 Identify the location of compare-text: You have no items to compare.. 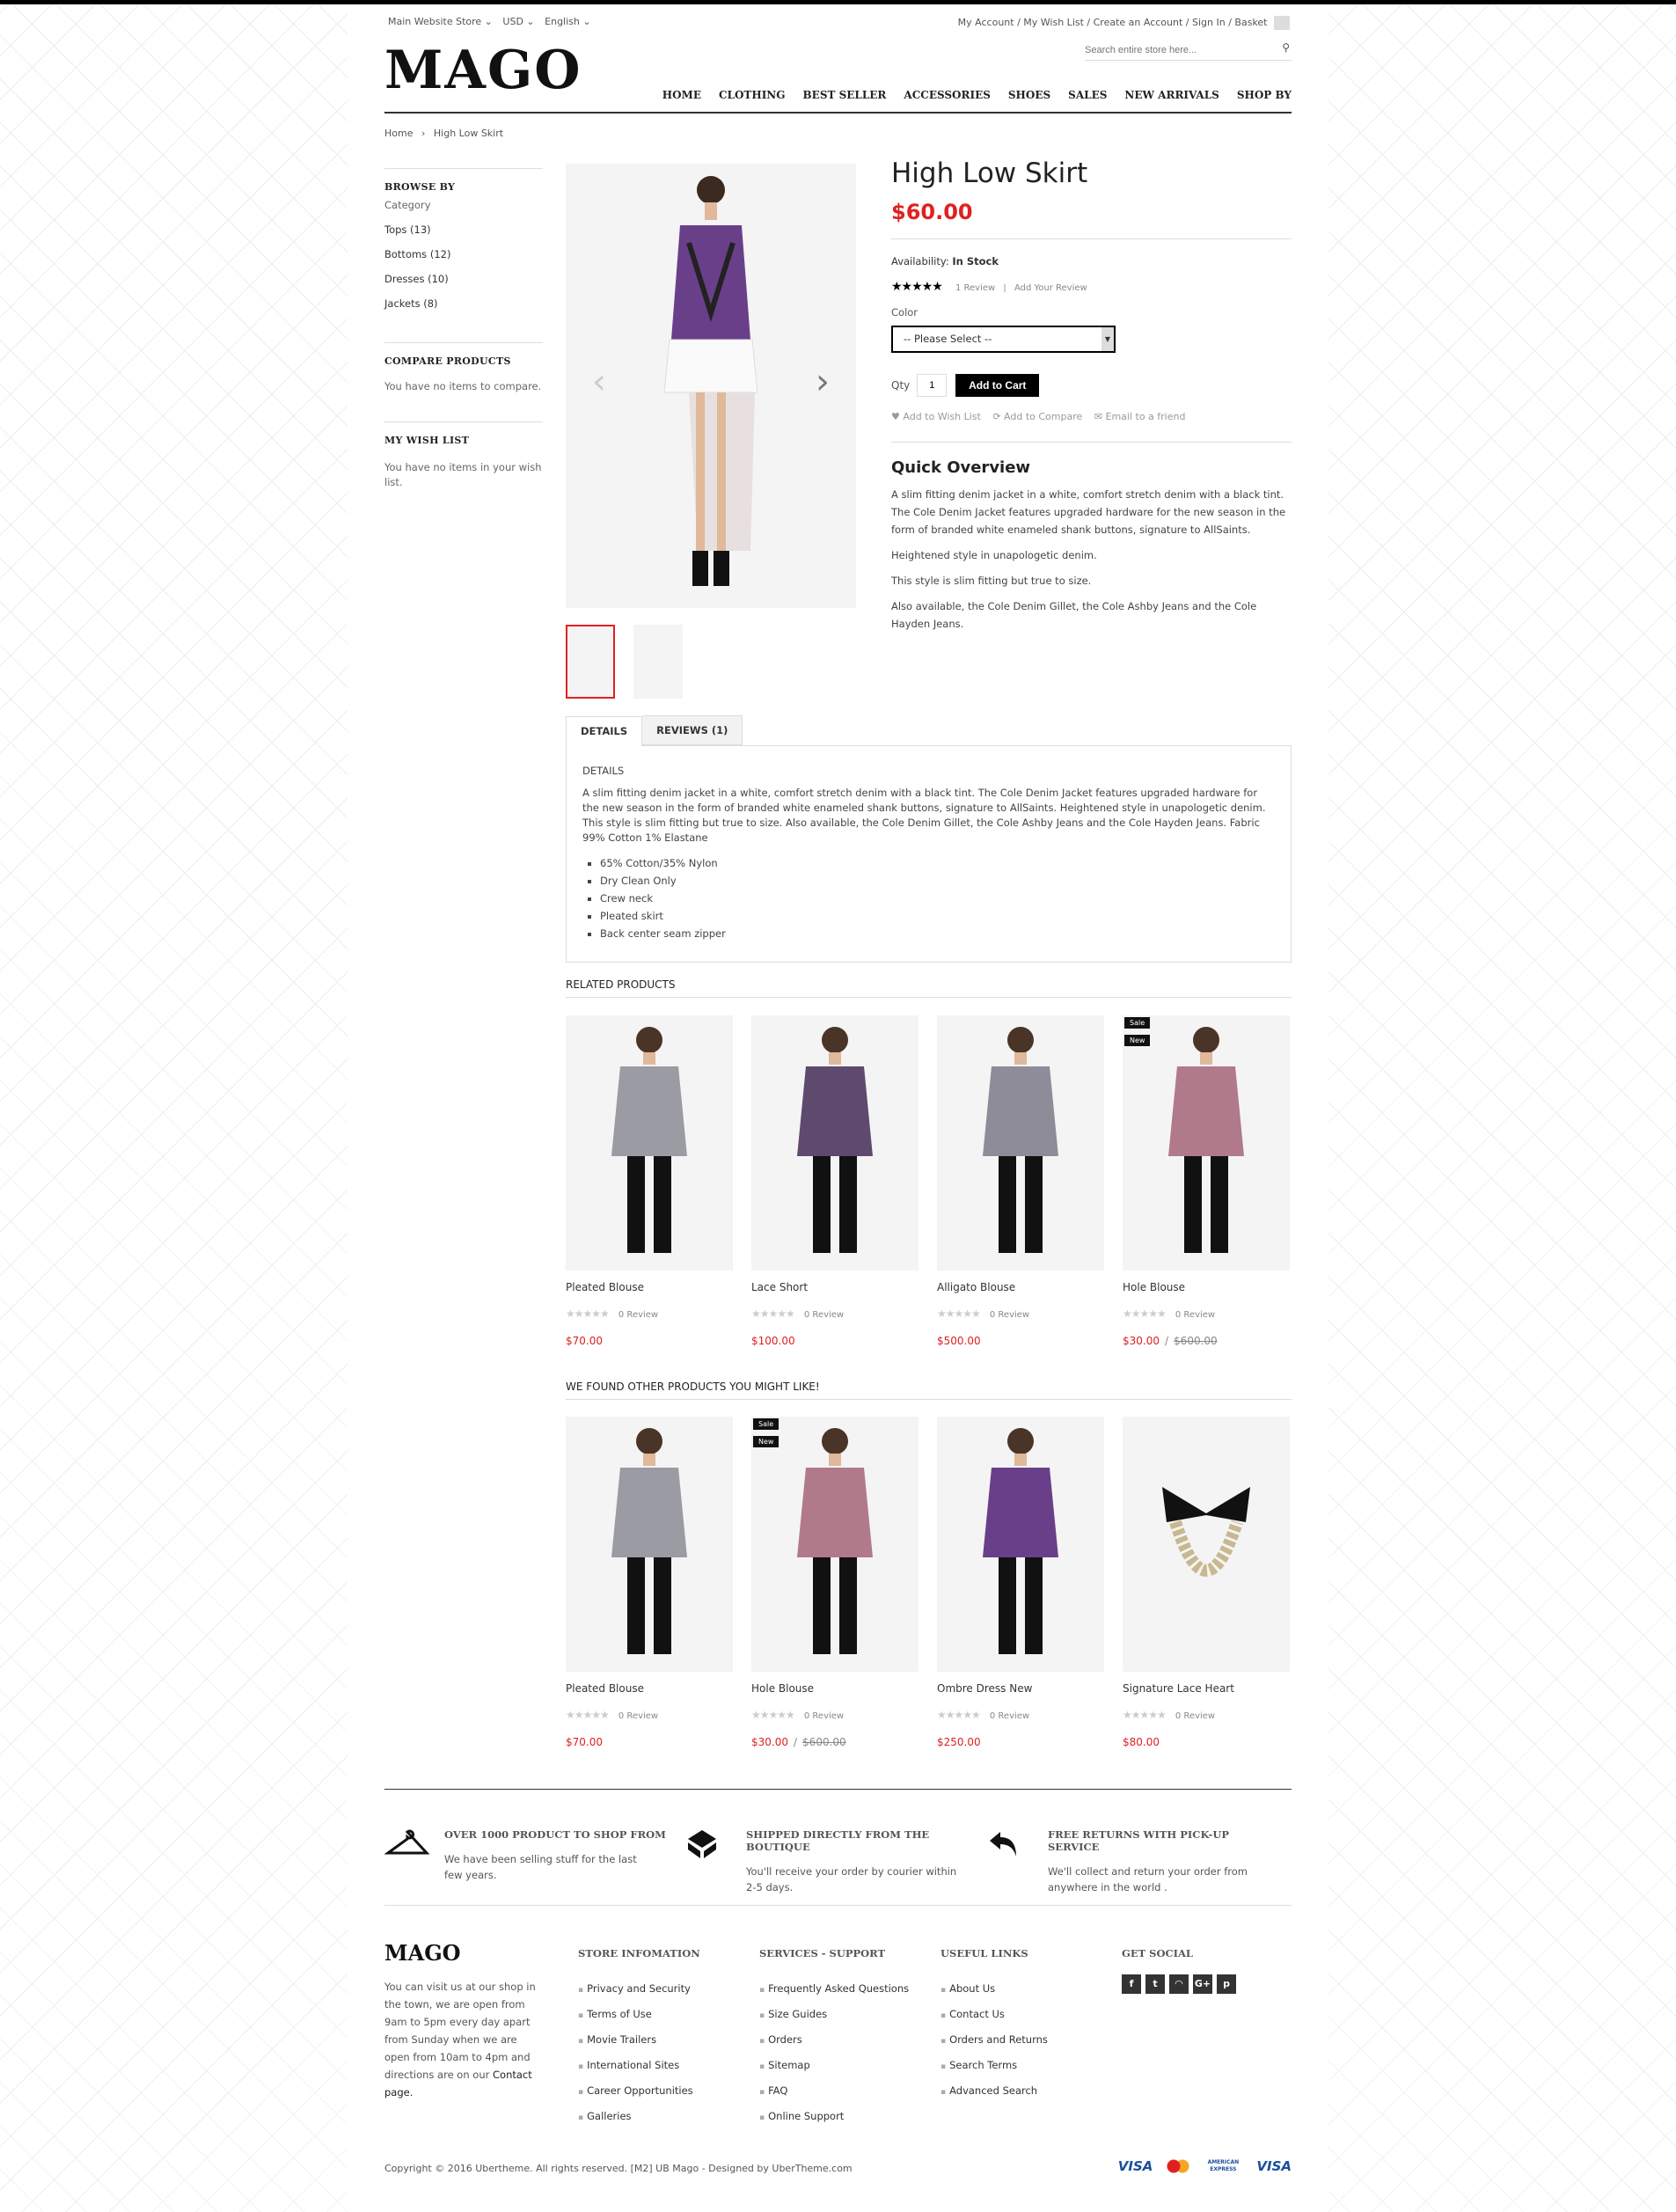
(463, 386).